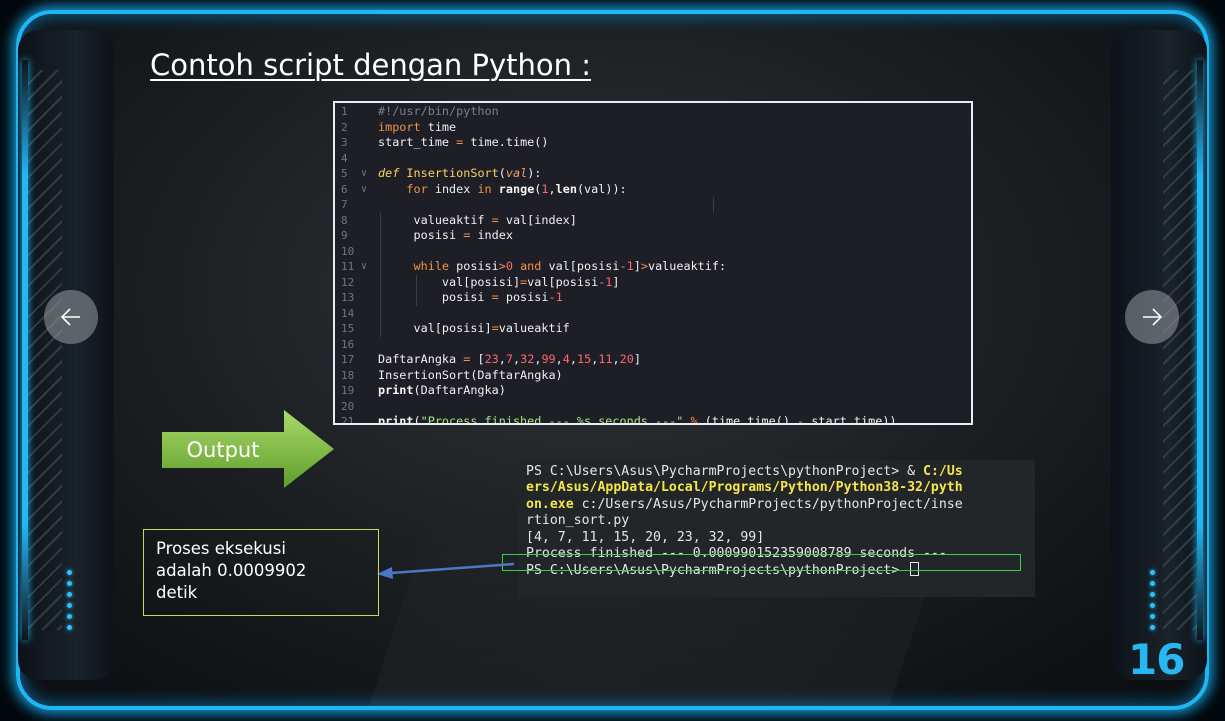 The width and height of the screenshot is (1225, 721). I want to click on code-line: 5 ∨ def InsertionSort(val):, so click(441, 173).